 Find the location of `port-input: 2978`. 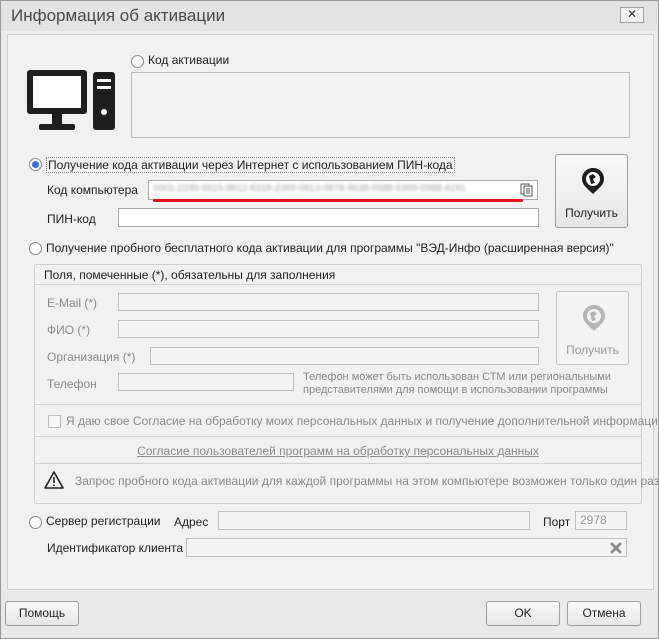

port-input: 2978 is located at coordinates (601, 520).